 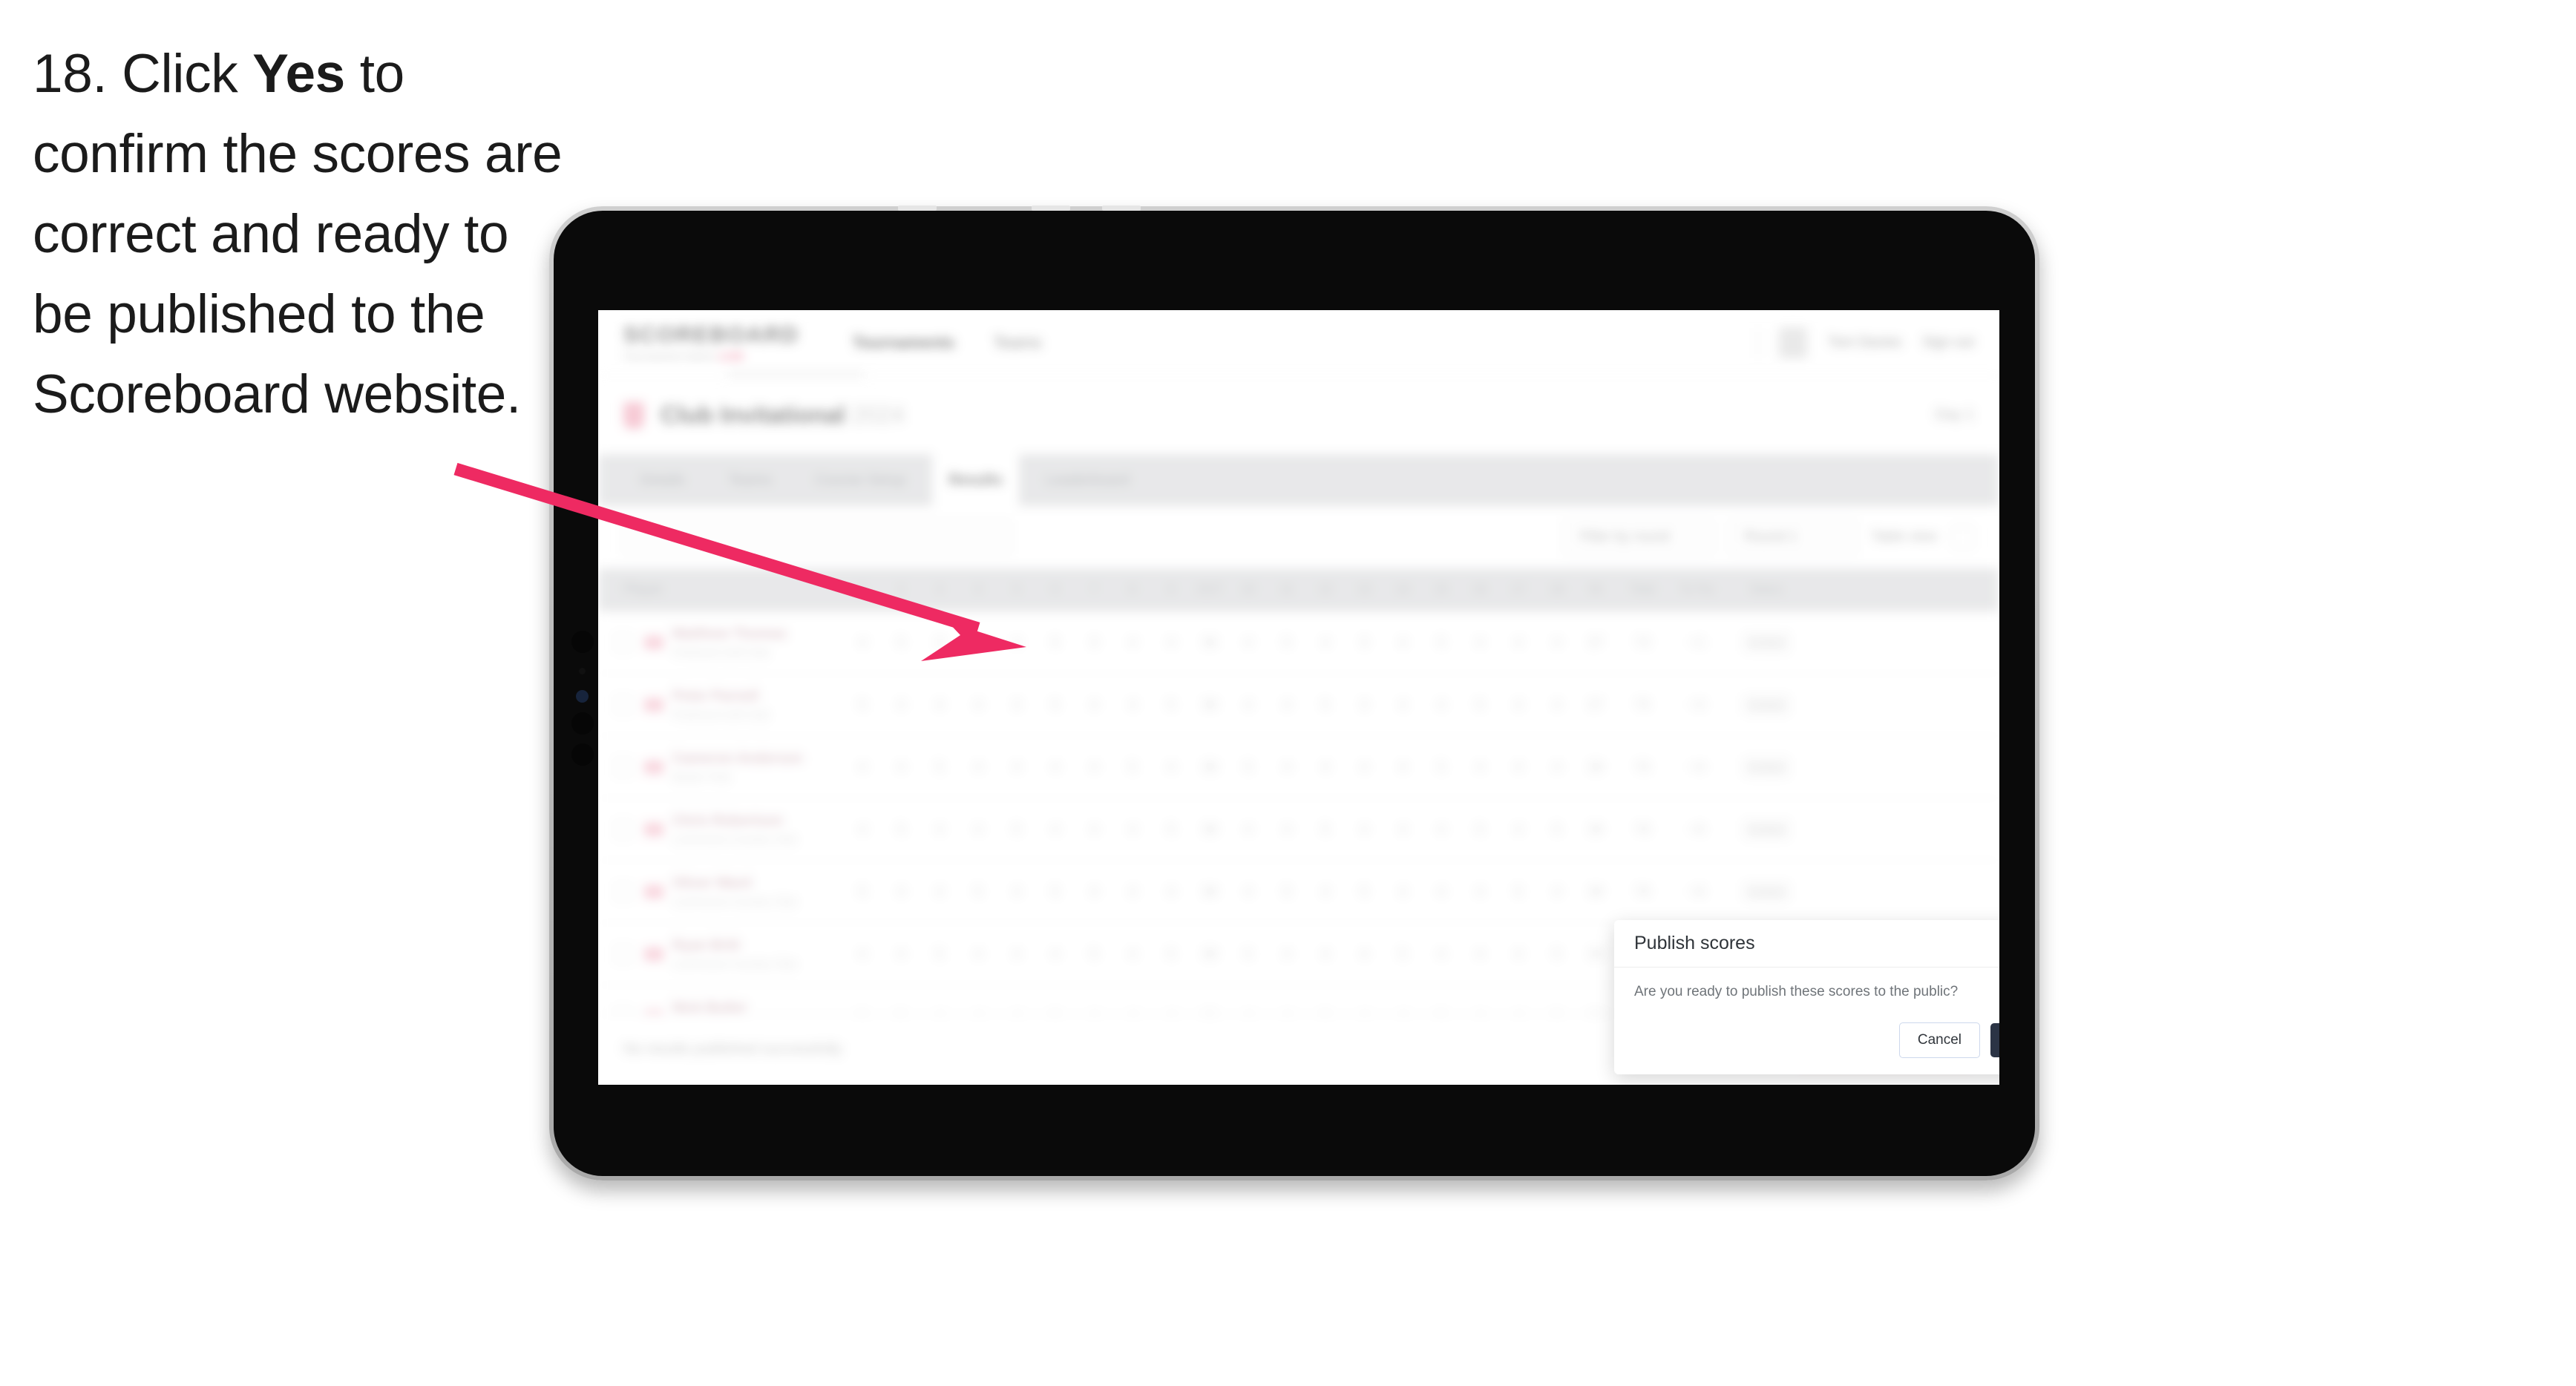 What do you see at coordinates (1994, 1040) in the screenshot?
I see `yes-button: Yes` at bounding box center [1994, 1040].